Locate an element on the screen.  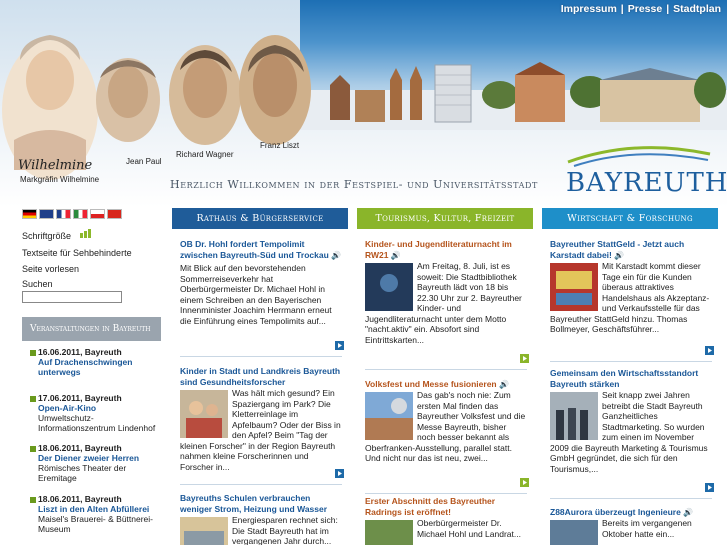
stattgeld-thumbnail is located at coordinates (574, 287).